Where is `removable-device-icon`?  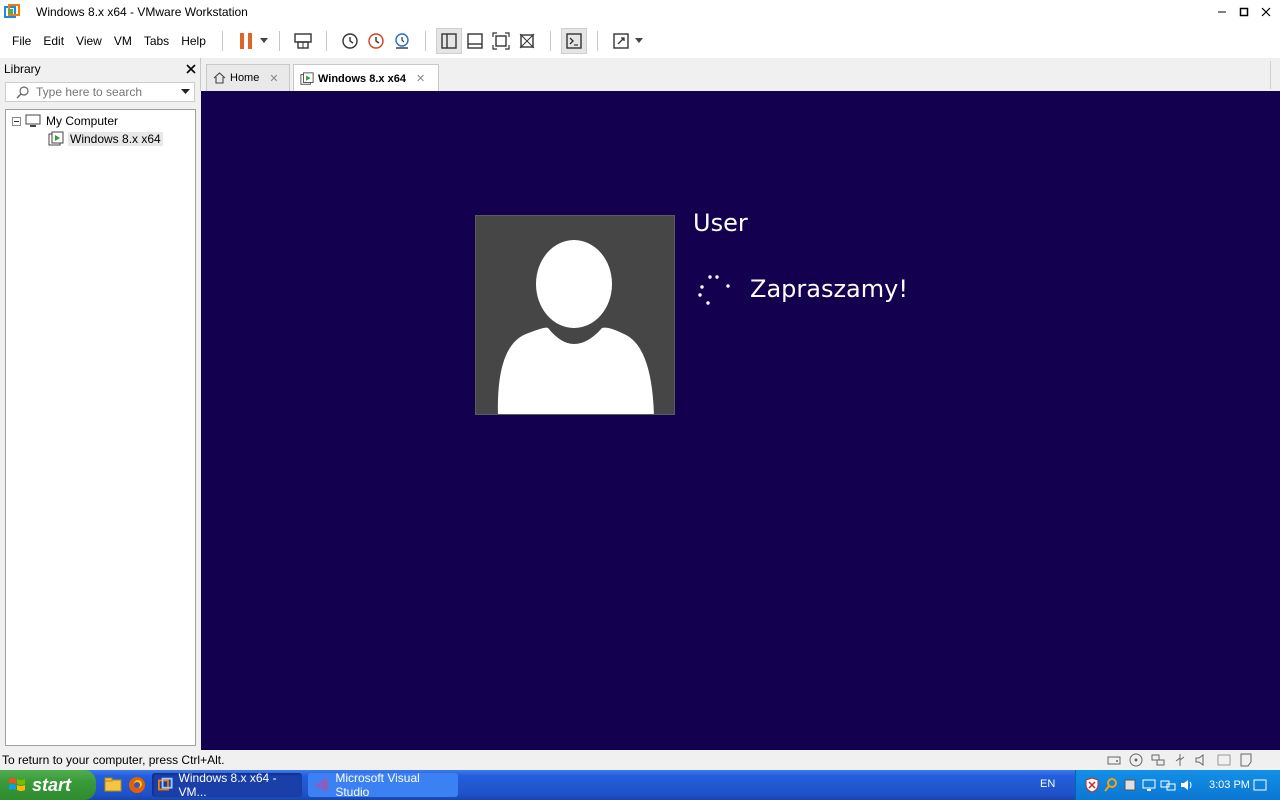 removable-device-icon is located at coordinates (1130, 785).